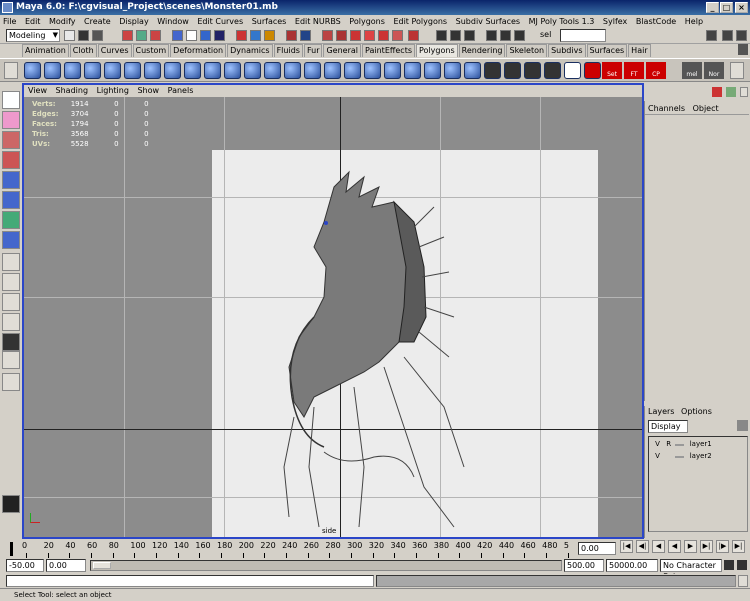 This screenshot has width=750, height=601. What do you see at coordinates (717, 92) in the screenshot?
I see `channel-icon` at bounding box center [717, 92].